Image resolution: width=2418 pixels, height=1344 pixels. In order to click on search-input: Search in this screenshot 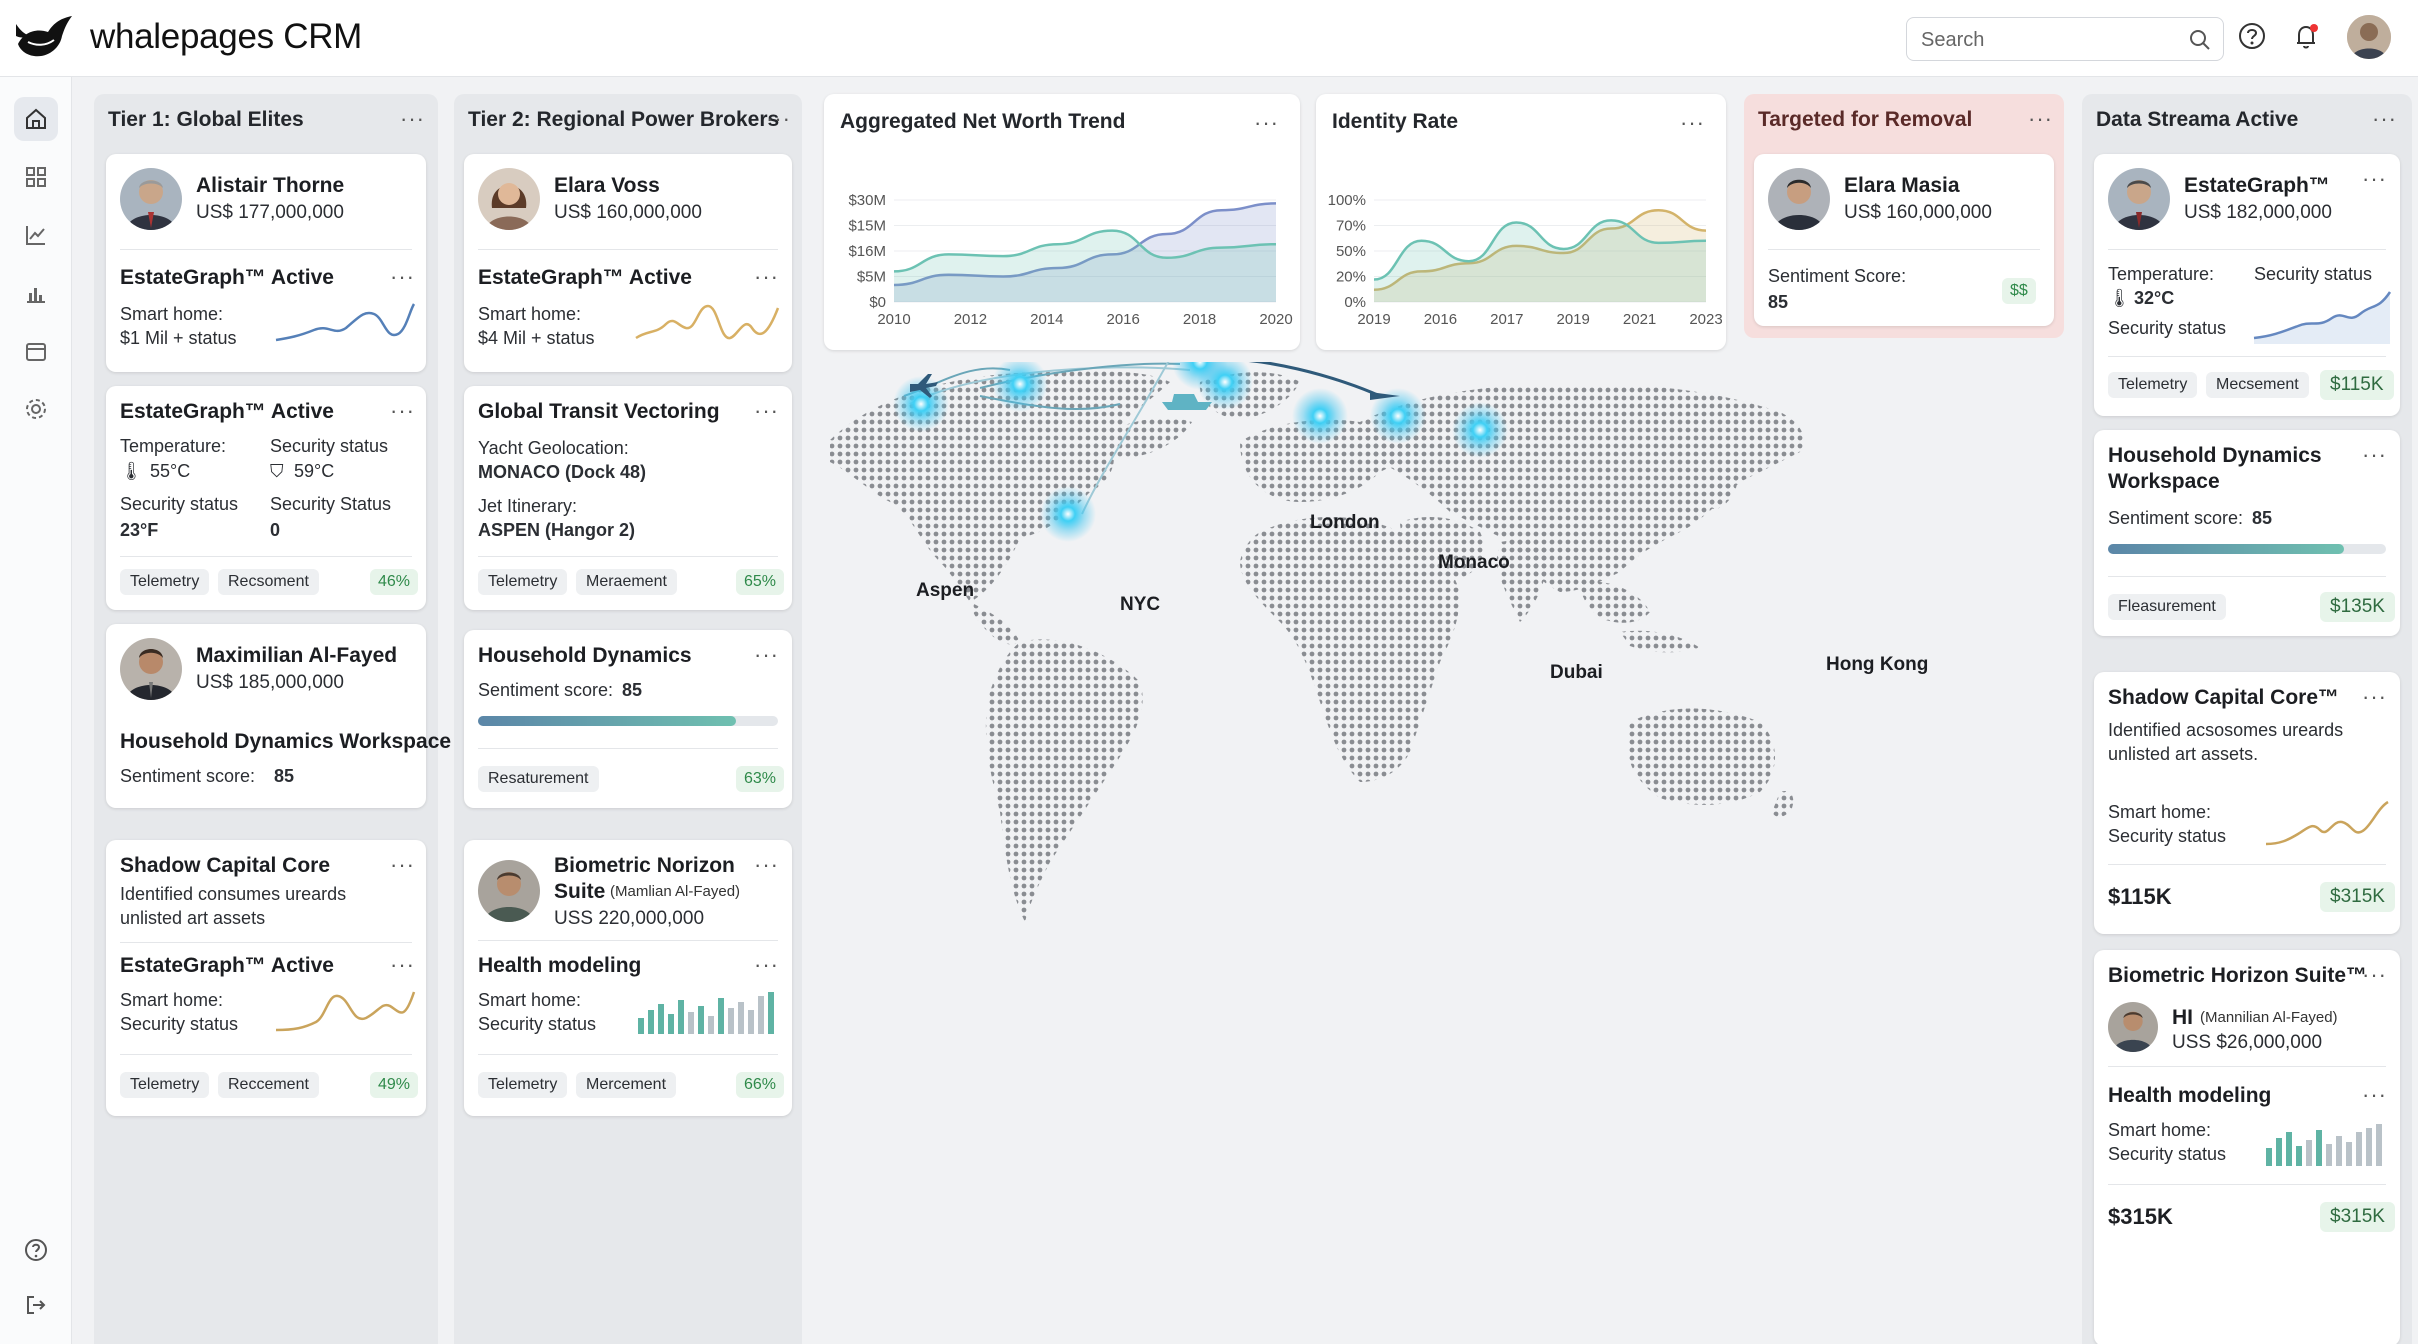, I will do `click(2065, 39)`.